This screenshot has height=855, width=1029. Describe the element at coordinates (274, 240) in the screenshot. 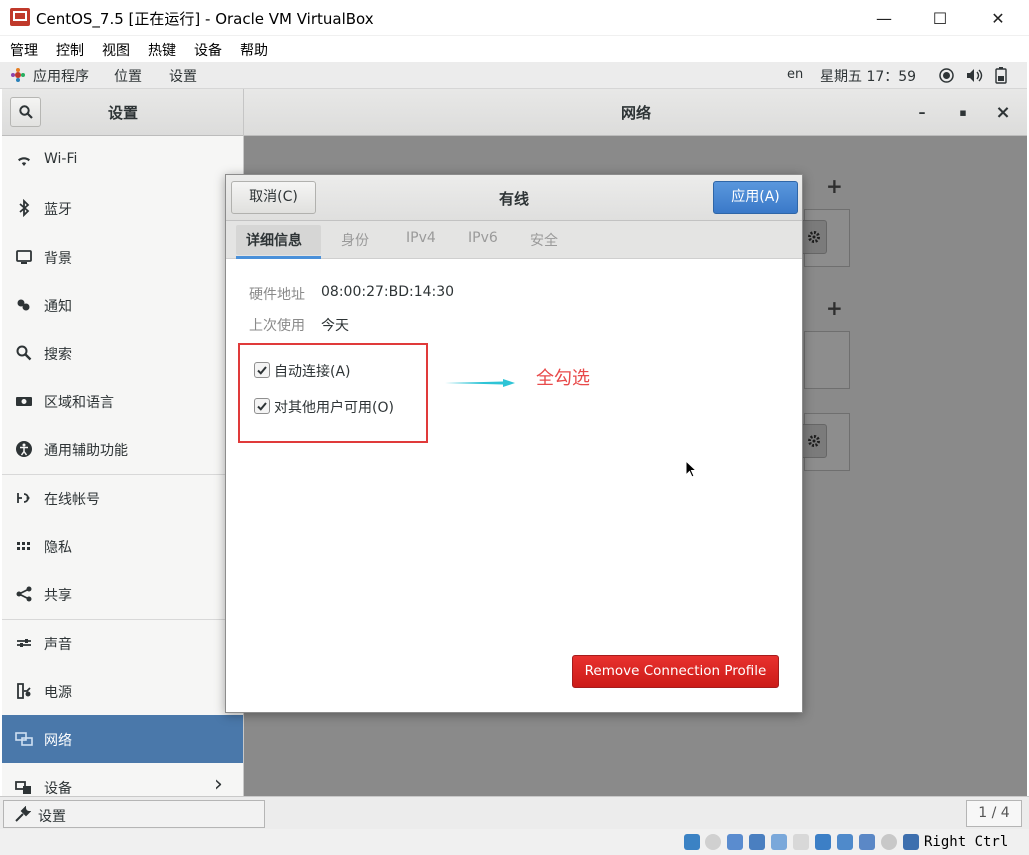

I see `tab-details: 详细信息` at that location.